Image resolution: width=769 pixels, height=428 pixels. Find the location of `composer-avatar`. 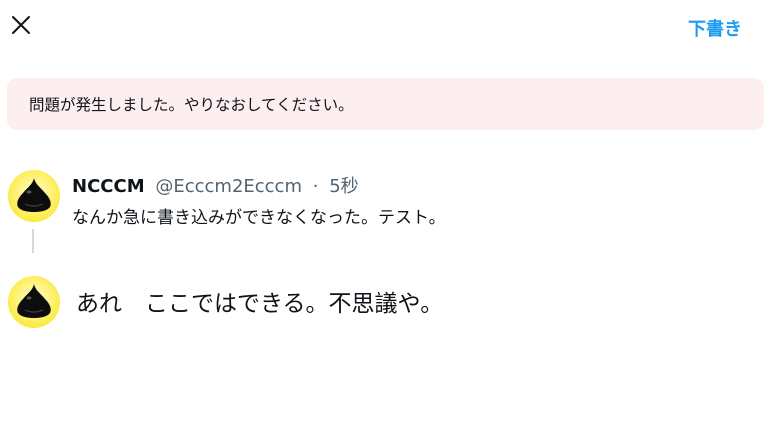

composer-avatar is located at coordinates (34, 302).